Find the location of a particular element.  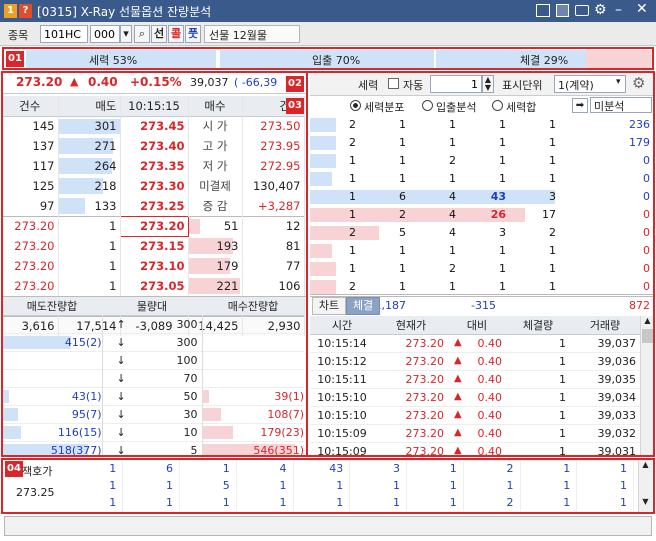

bottom-scrollbar: ▲ ▼ is located at coordinates (645, 486).